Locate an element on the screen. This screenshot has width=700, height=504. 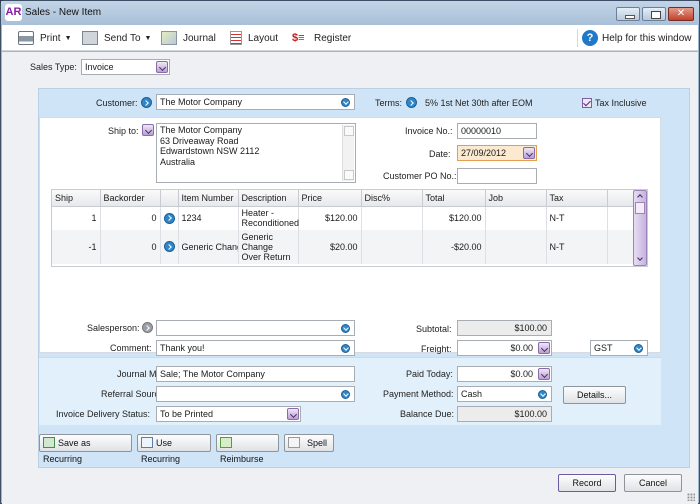
cell-description: Heater - Reconditioned is located at coordinates (268, 218).